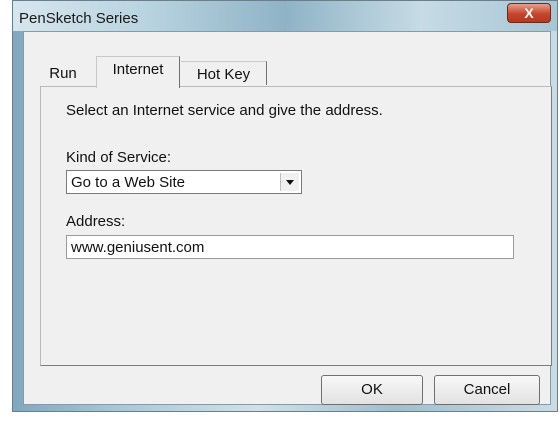  I want to click on tab-run-label: Run, so click(63, 73).